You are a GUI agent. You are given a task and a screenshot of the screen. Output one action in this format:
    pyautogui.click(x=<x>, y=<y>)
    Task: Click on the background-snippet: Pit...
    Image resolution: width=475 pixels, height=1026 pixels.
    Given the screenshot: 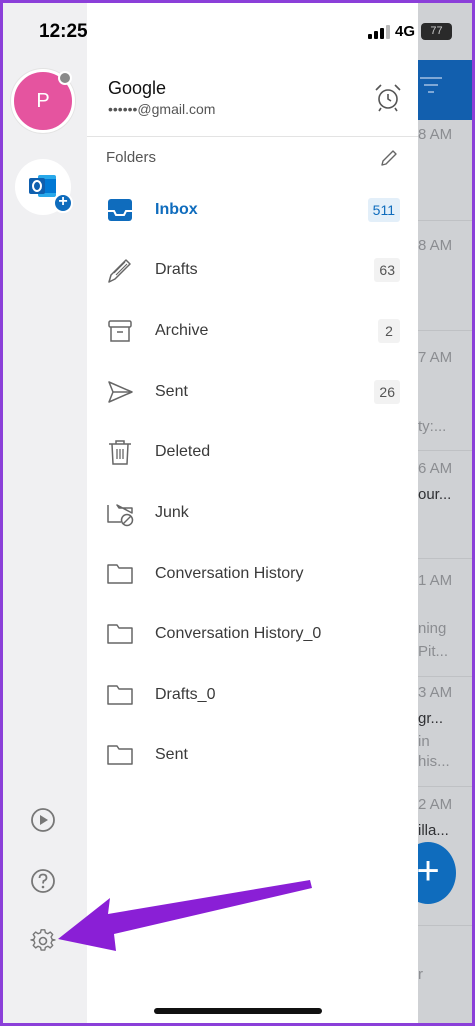 What is the action you would take?
    pyautogui.click(x=433, y=651)
    